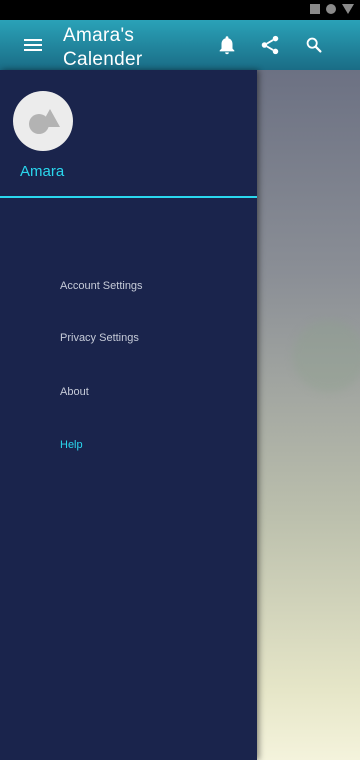  Describe the element at coordinates (315, 9) in the screenshot. I see `square-icon` at that location.